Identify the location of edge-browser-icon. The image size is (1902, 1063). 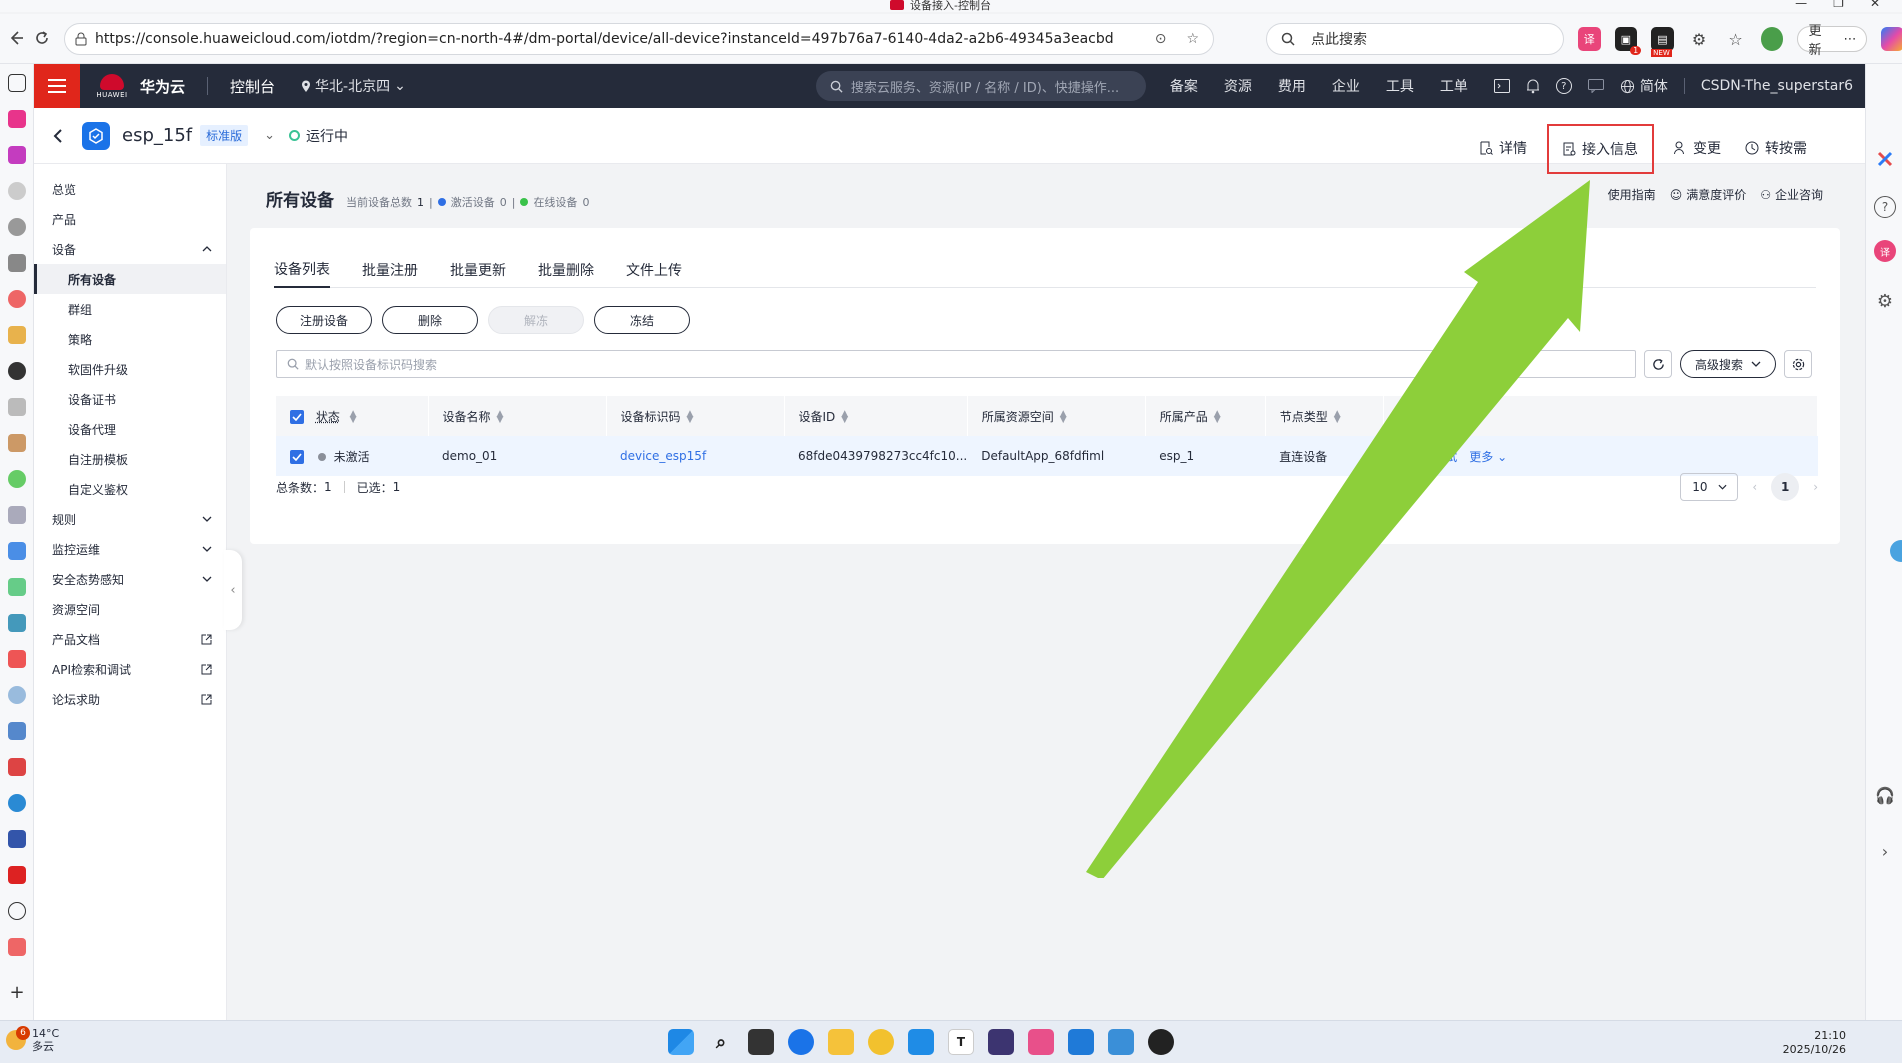
(801, 1042).